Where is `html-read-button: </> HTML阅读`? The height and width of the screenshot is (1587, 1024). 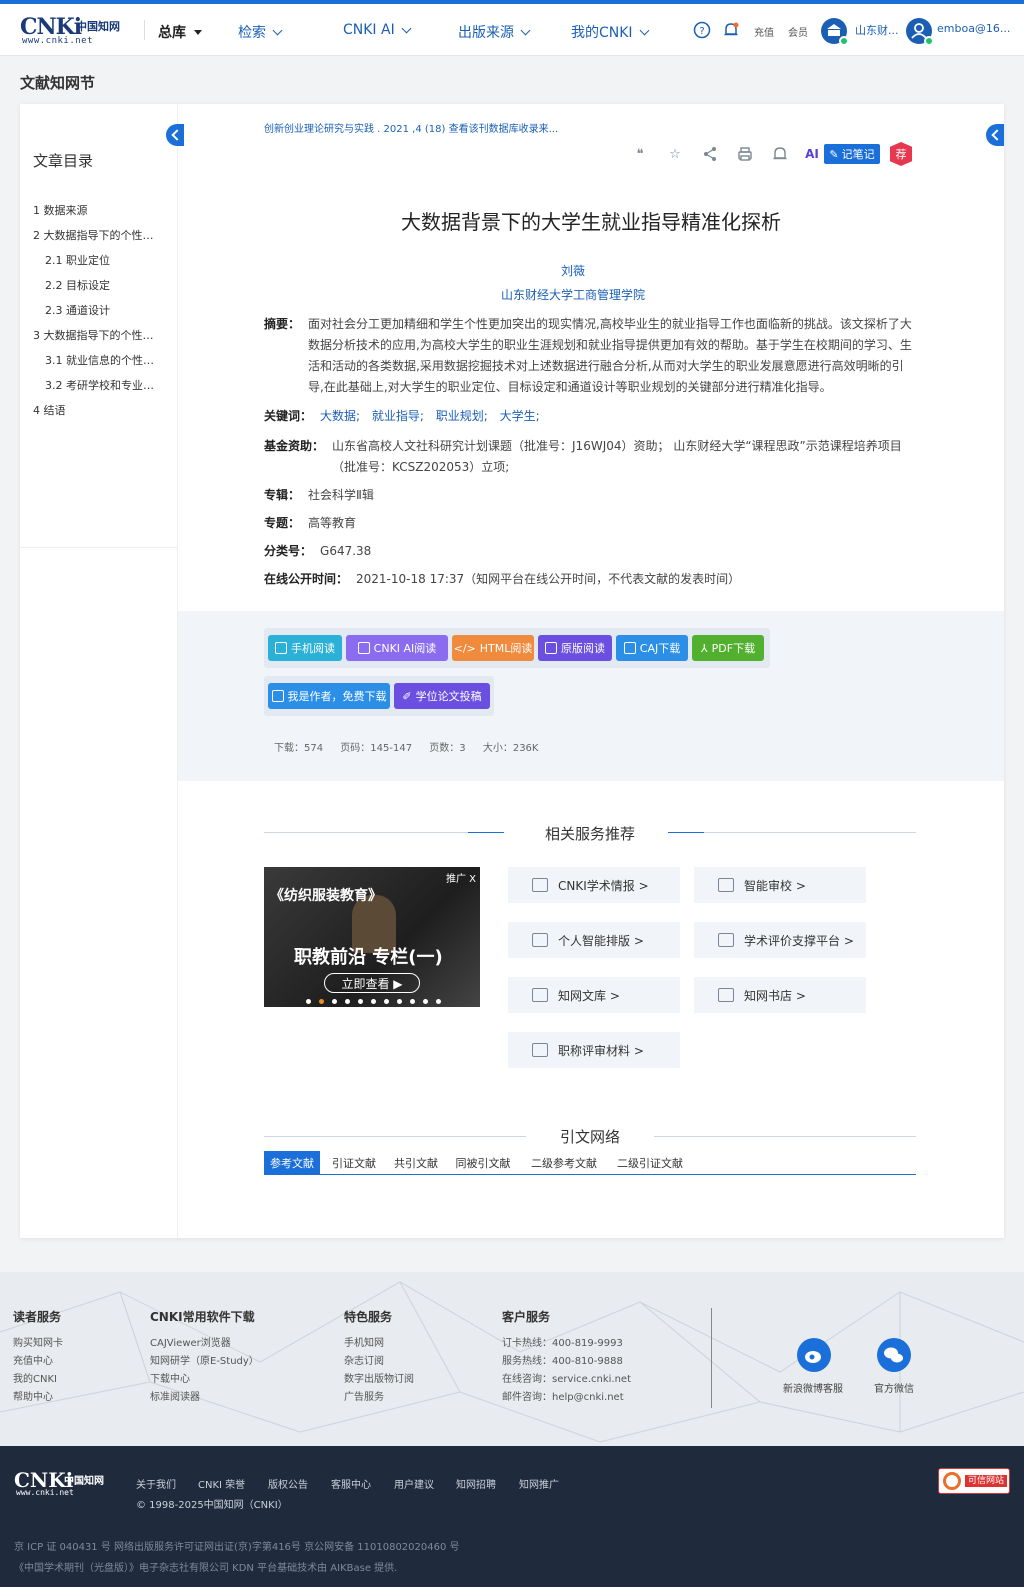
html-read-button: </> HTML阅读 is located at coordinates (493, 648).